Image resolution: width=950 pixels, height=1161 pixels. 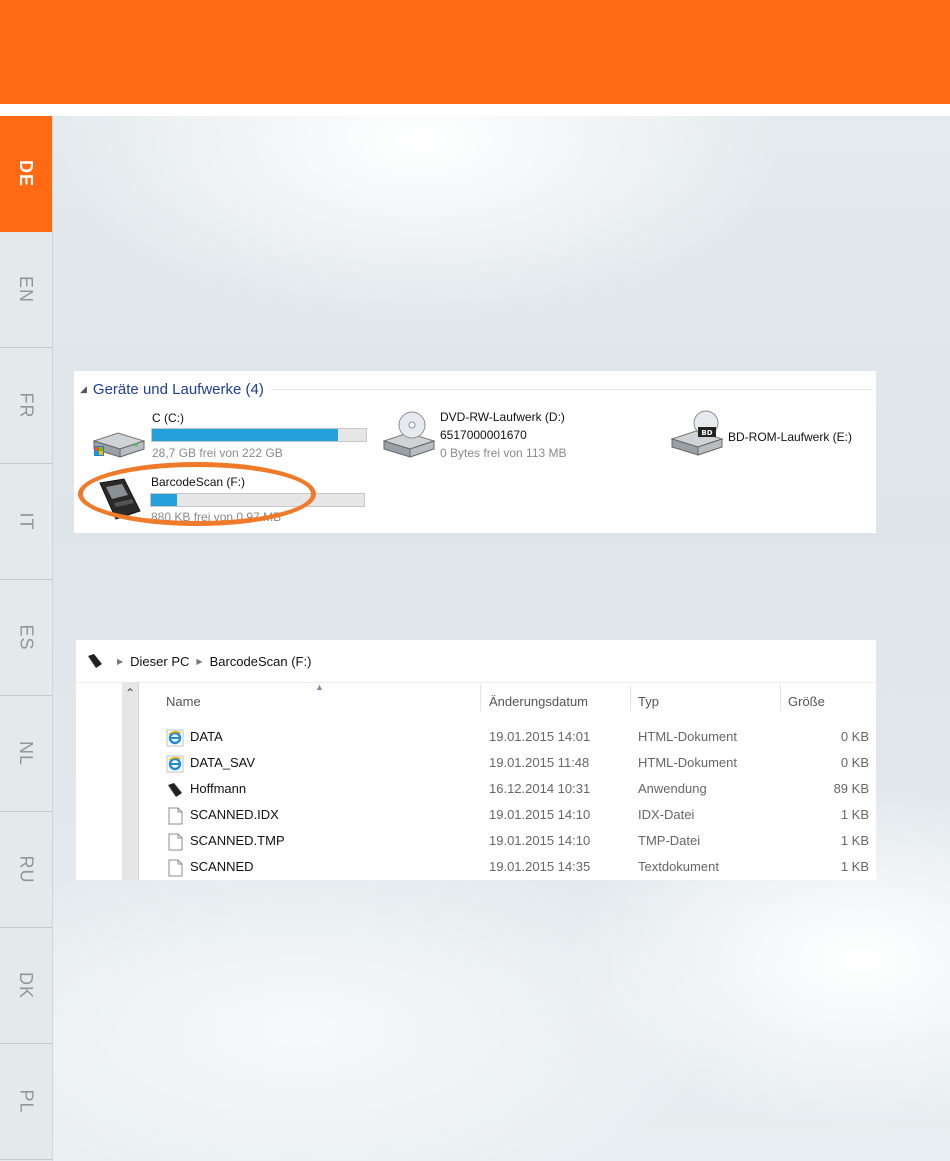 I want to click on scanner-location-icon, so click(x=95, y=661).